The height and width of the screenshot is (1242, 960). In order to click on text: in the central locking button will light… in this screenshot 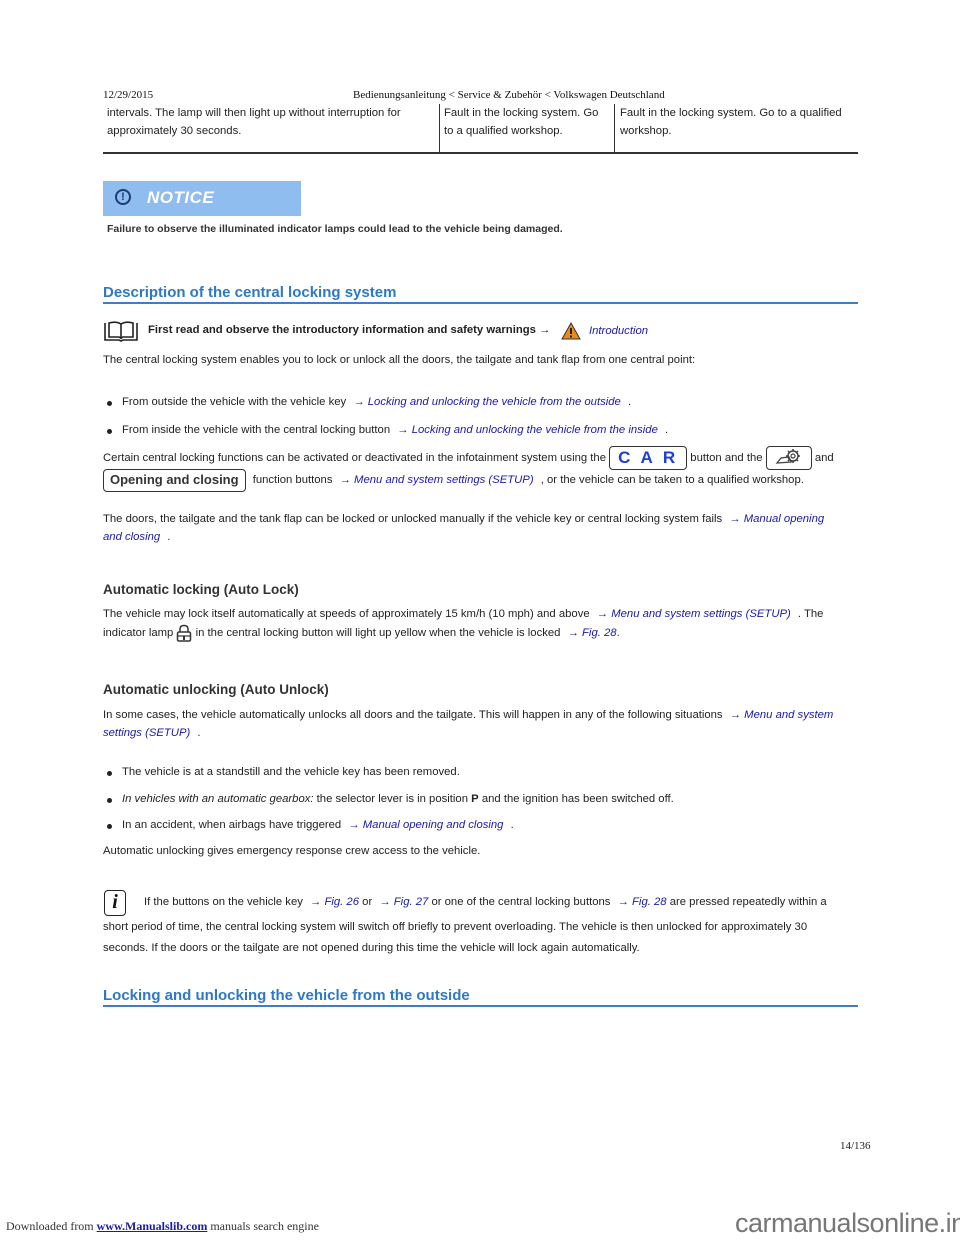, I will do `click(378, 633)`.